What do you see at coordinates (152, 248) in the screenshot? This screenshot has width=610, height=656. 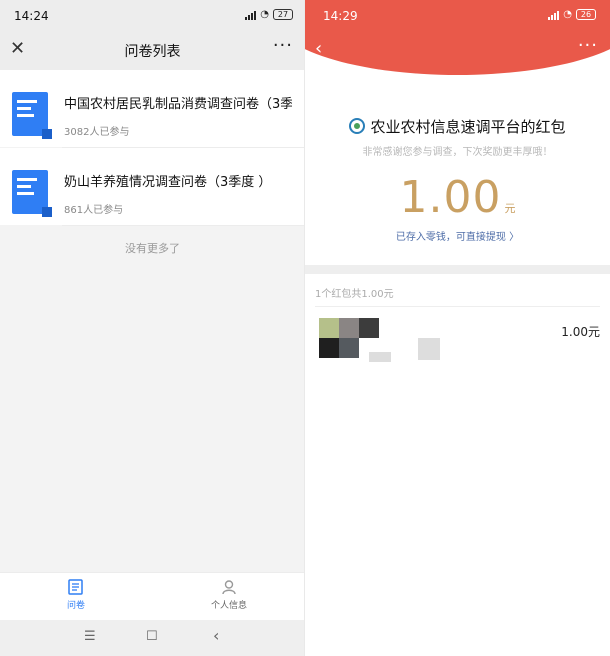 I see `no-more-text: 没有更多了` at bounding box center [152, 248].